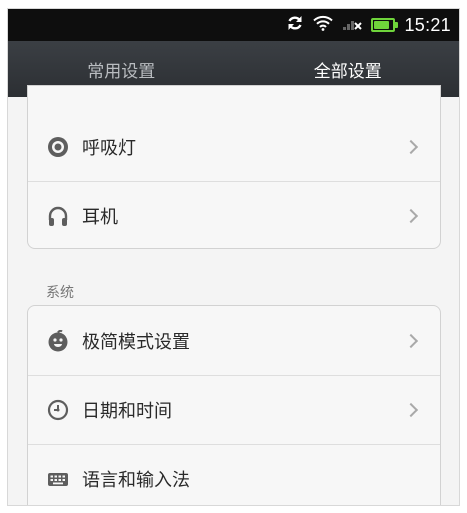 This screenshot has width=467, height=513. I want to click on list-item-simple-mode: 极简模式设置, so click(234, 340).